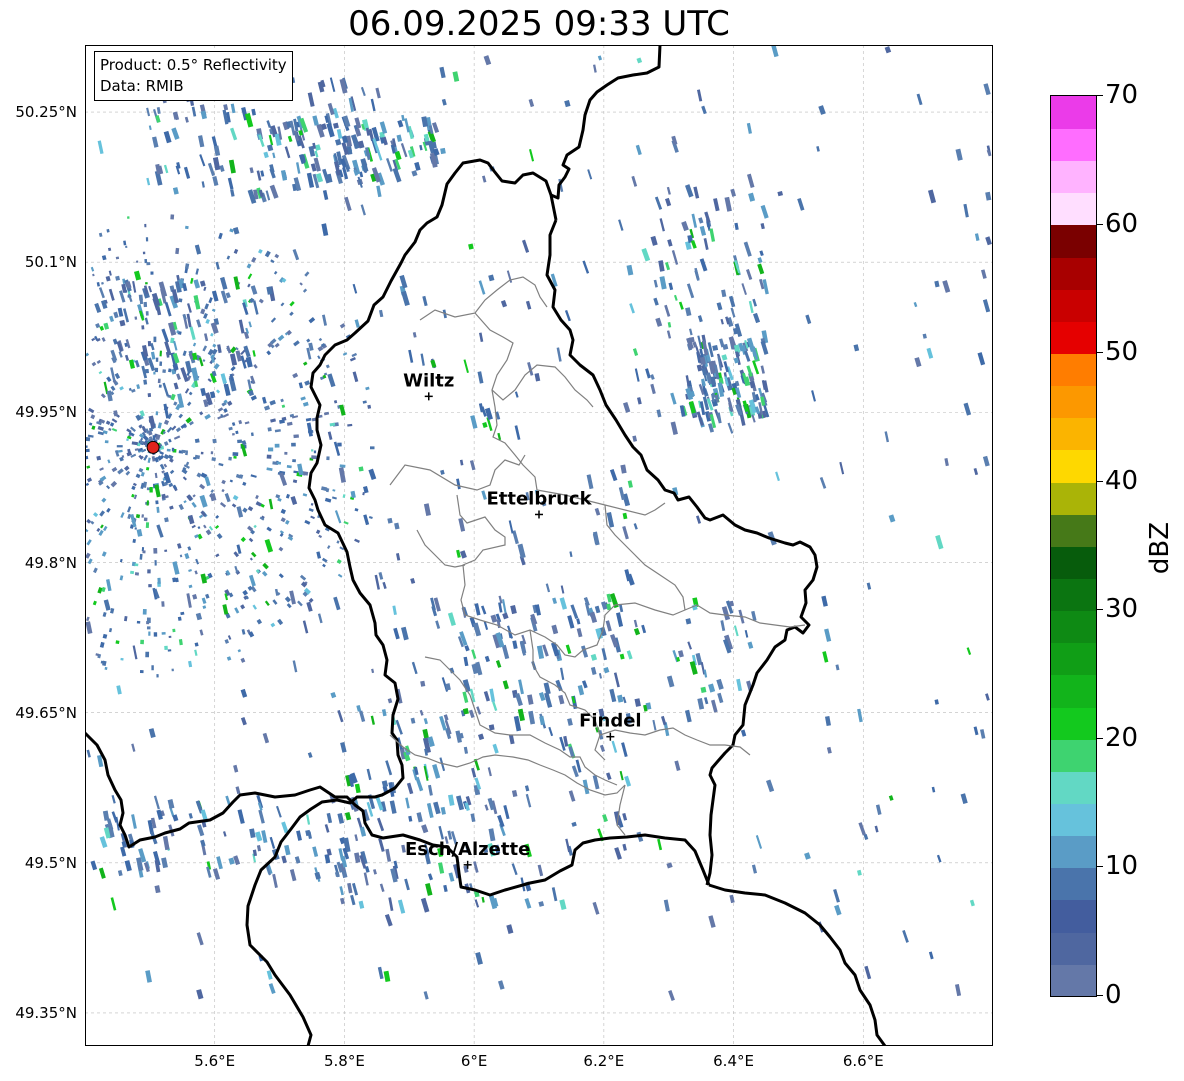 Image resolution: width=1184 pixels, height=1081 pixels. I want to click on longitude-label: 6.6°E, so click(863, 1061).